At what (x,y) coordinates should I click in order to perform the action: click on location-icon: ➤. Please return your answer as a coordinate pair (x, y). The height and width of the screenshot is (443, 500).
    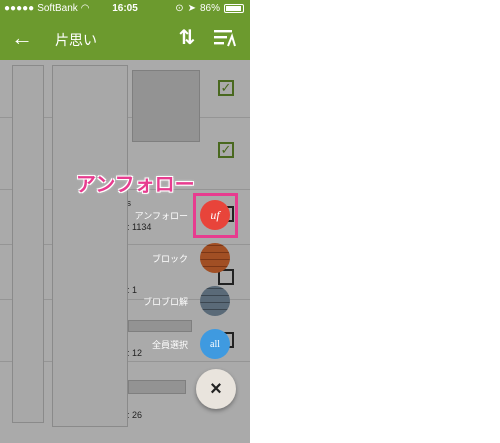
    Looking at the image, I should click on (191, 8).